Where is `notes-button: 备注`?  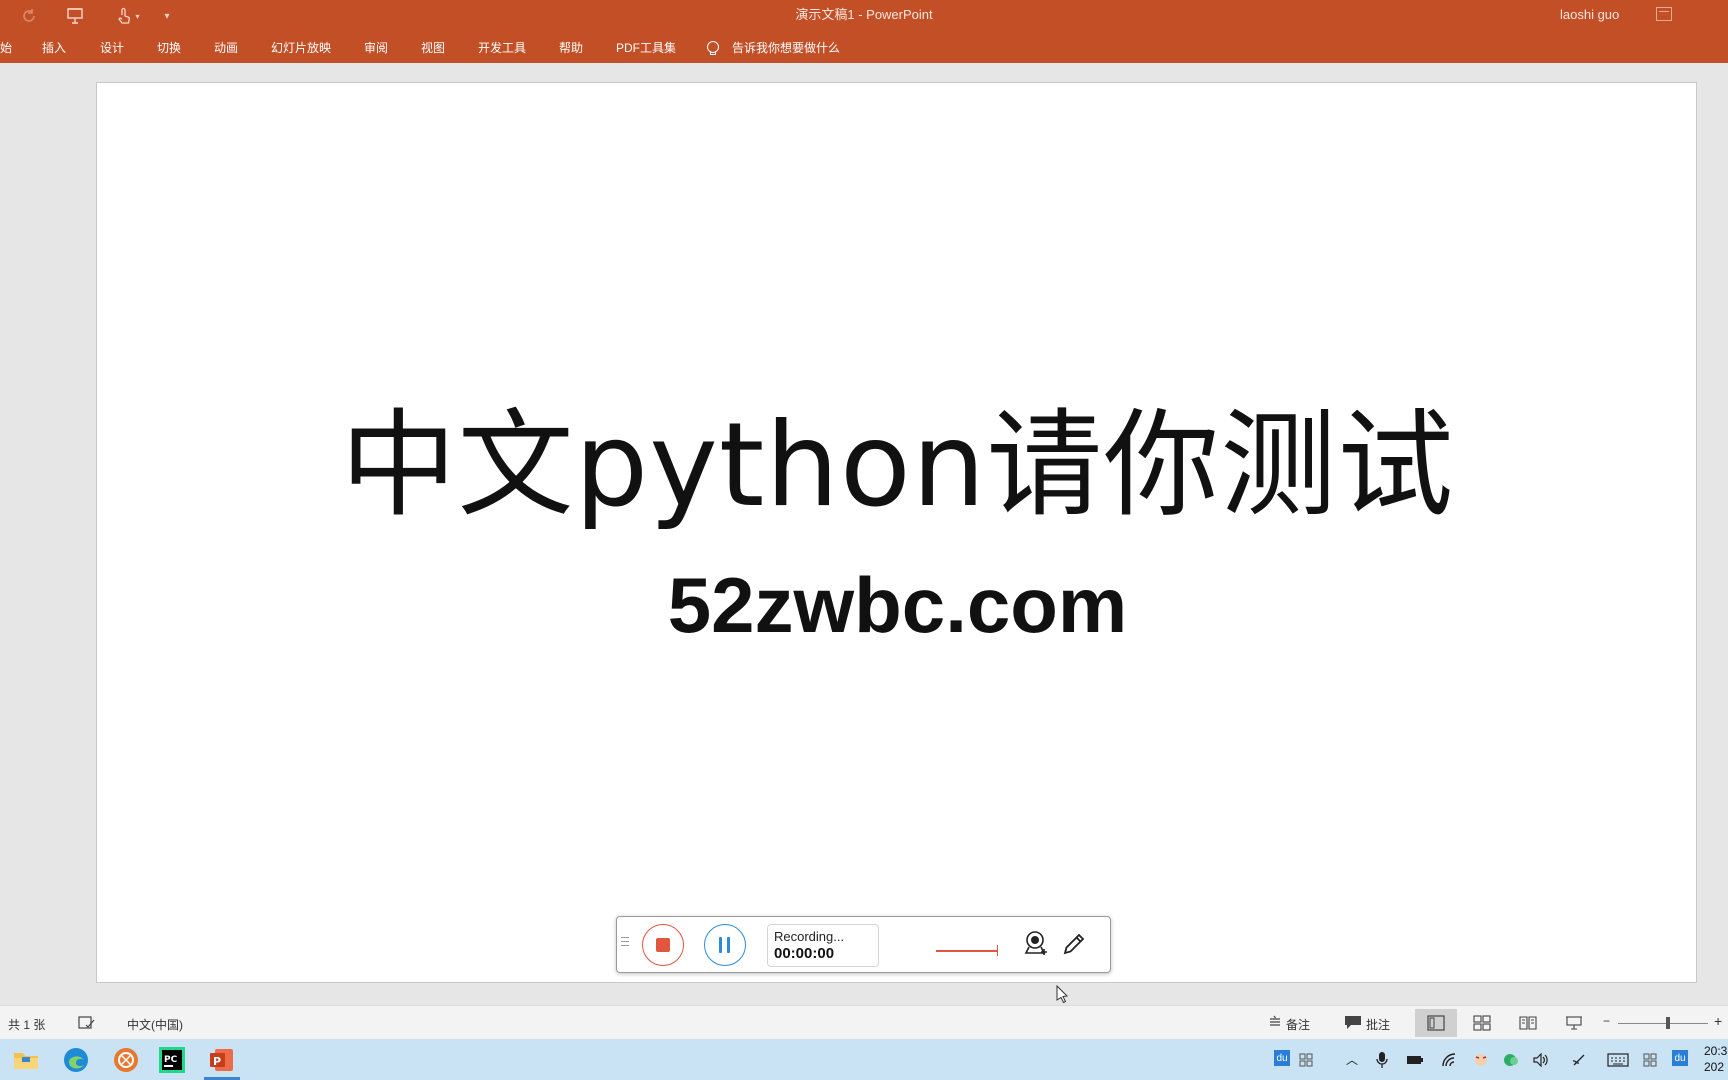
notes-button: 备注 is located at coordinates (1298, 1024).